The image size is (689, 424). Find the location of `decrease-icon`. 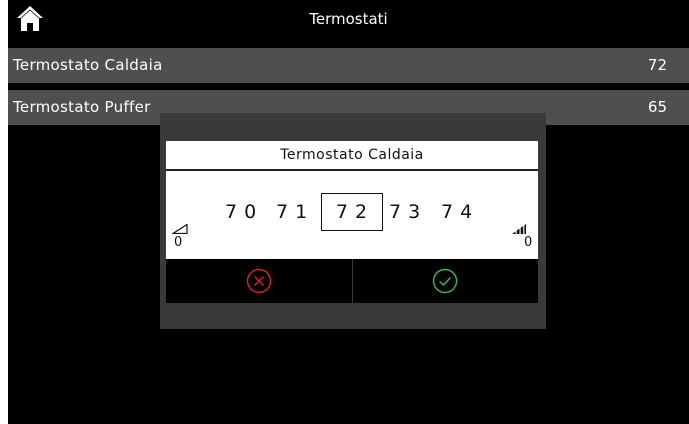

decrease-icon is located at coordinates (179, 227).